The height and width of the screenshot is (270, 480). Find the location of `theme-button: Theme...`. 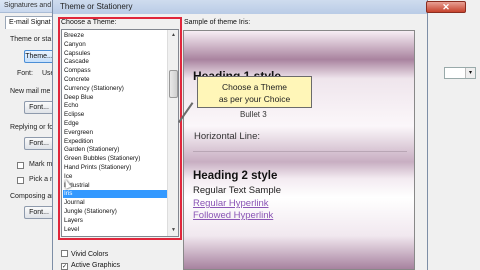

theme-button: Theme... is located at coordinates (39, 56).